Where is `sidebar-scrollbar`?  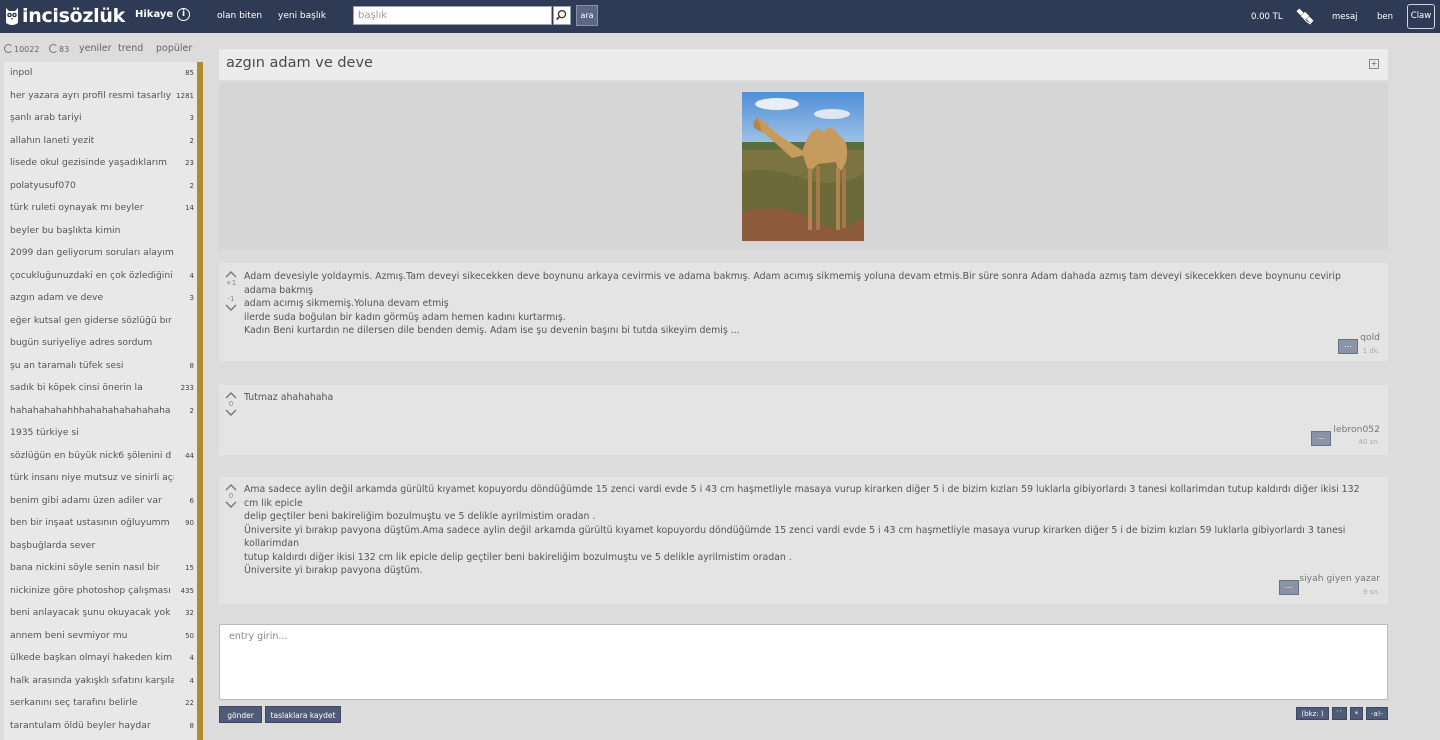
sidebar-scrollbar is located at coordinates (200, 401).